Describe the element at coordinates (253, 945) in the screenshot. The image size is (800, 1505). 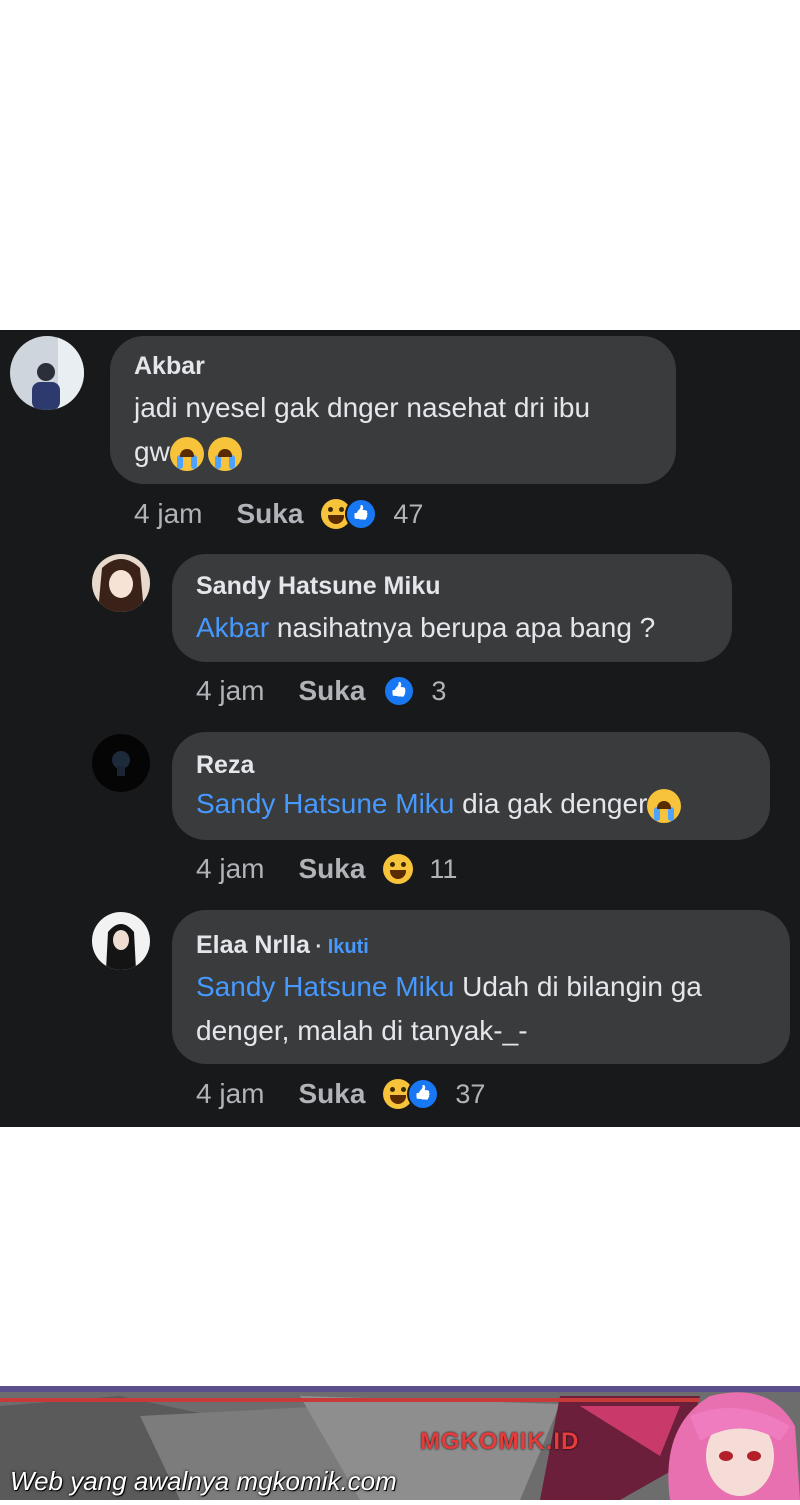
I see `comment-author: Elaa Nrlla` at that location.